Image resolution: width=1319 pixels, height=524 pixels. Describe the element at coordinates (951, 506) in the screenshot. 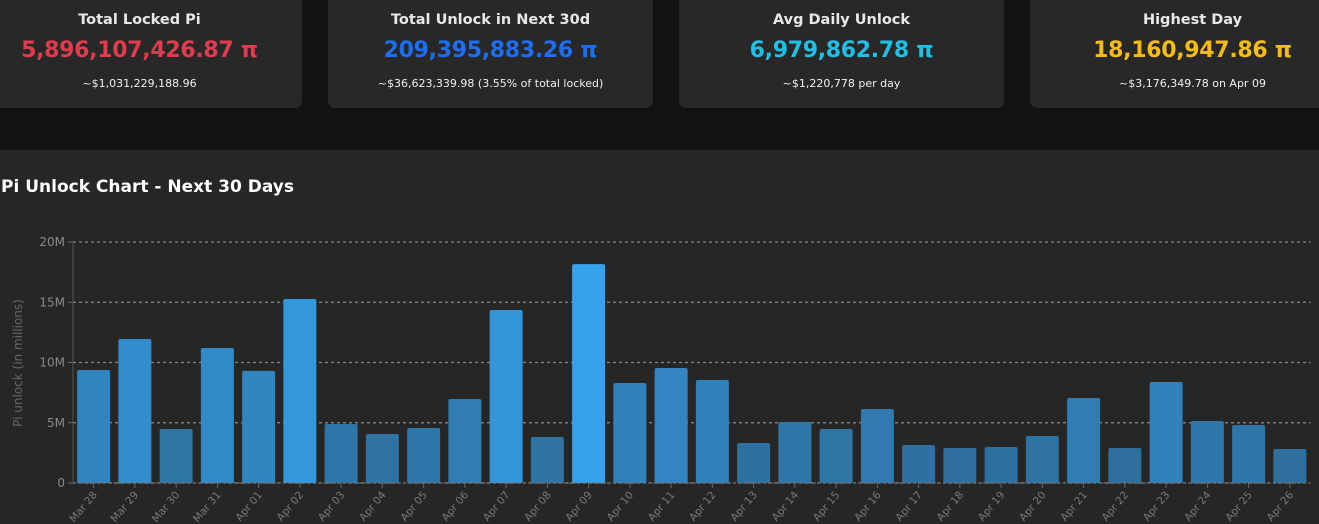

I see `x-tick-label: Apr 18` at that location.